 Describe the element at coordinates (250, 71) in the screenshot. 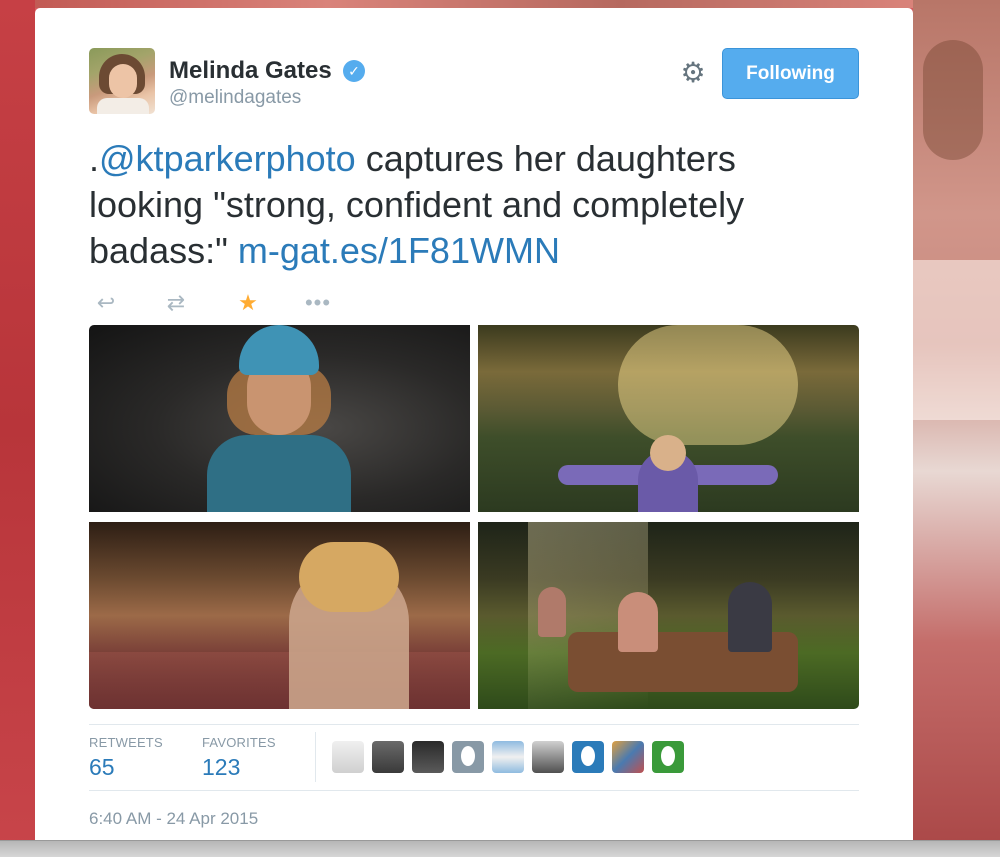

I see `author-name: Melinda Gates` at that location.